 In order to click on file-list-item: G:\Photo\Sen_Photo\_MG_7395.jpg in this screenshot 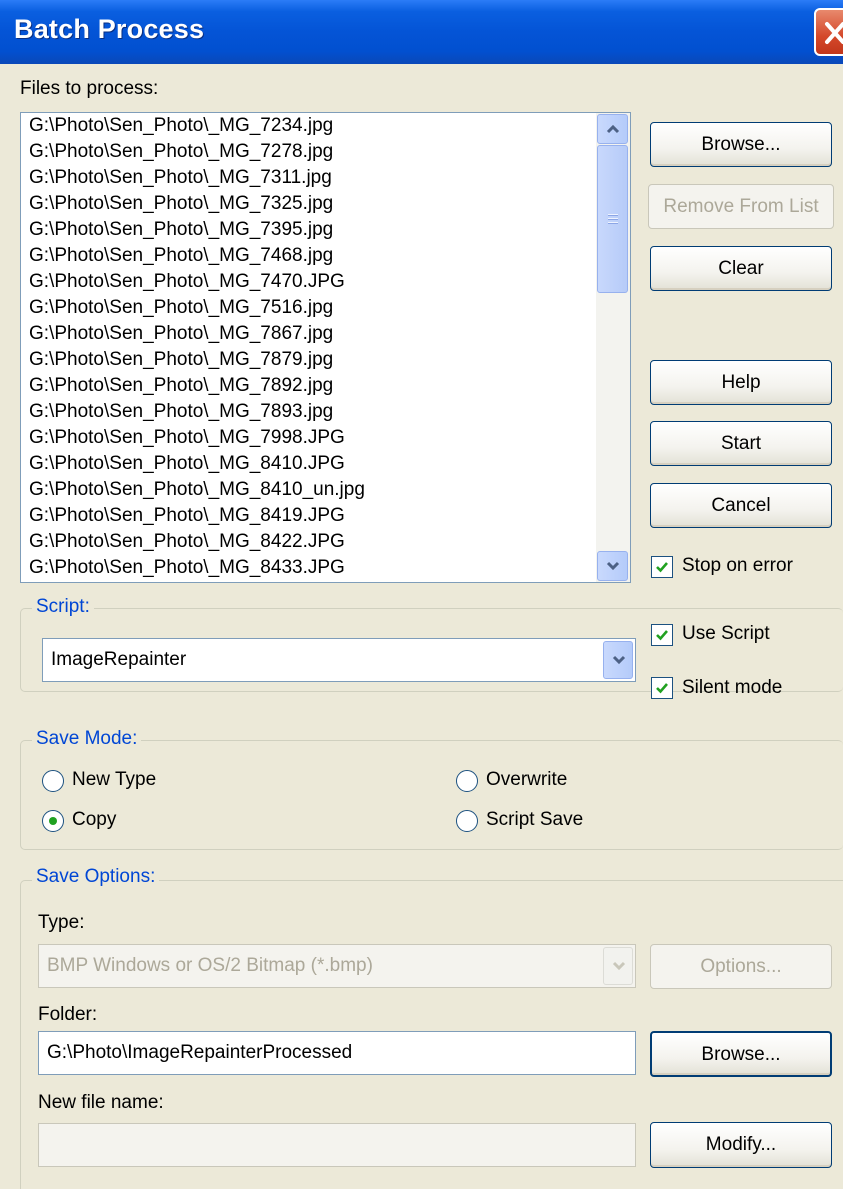, I will do `click(309, 230)`.